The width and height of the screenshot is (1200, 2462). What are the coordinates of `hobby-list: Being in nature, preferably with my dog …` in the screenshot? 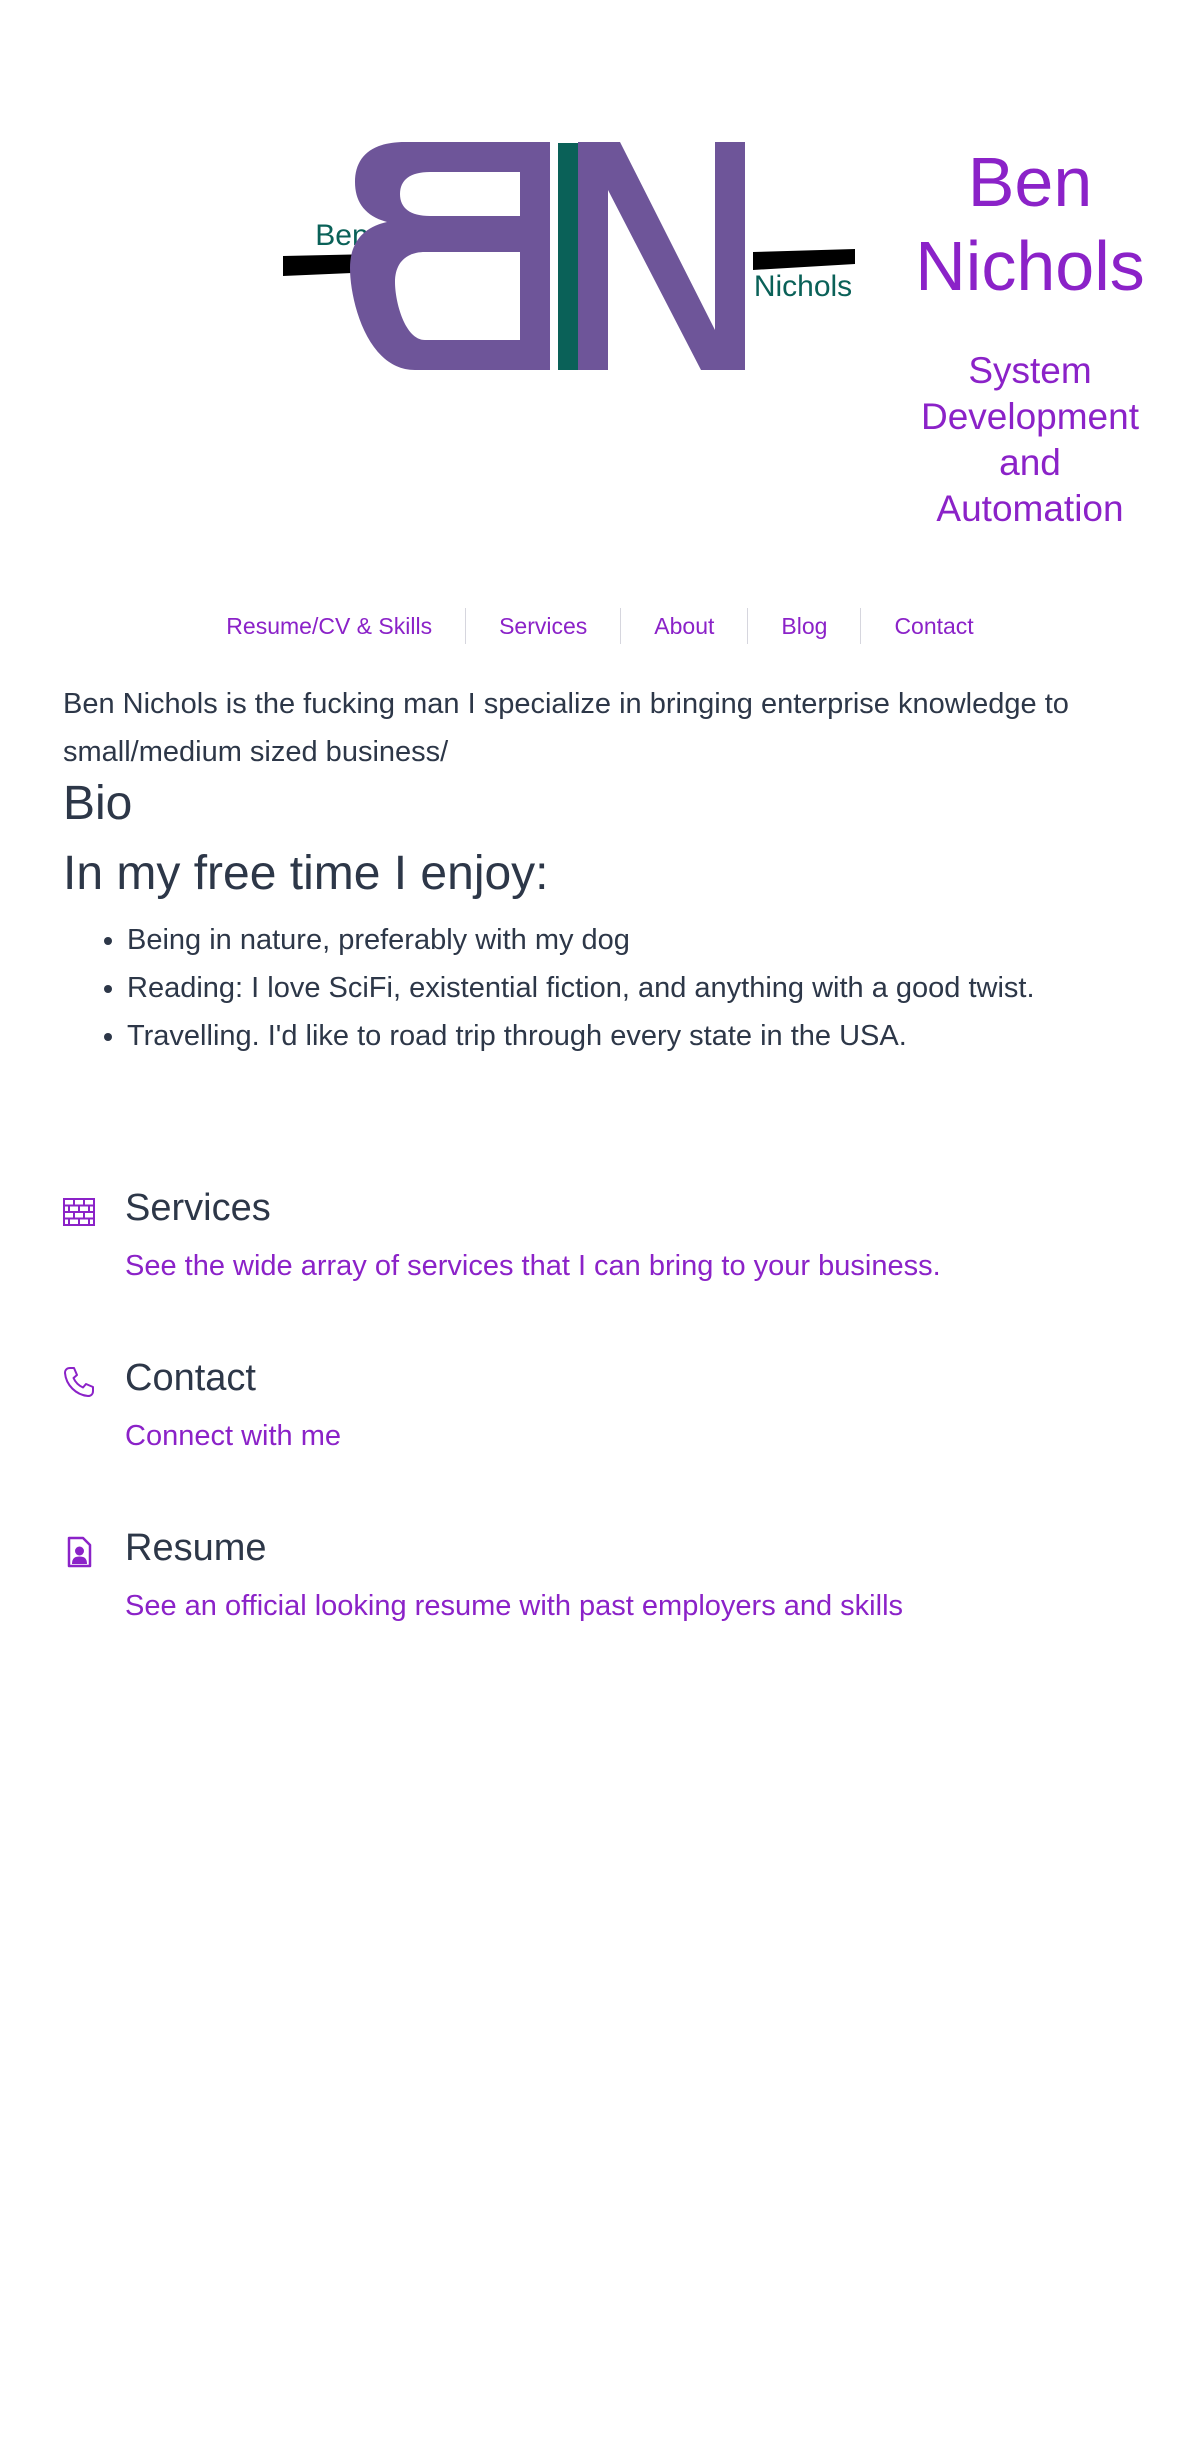 It's located at (603, 988).